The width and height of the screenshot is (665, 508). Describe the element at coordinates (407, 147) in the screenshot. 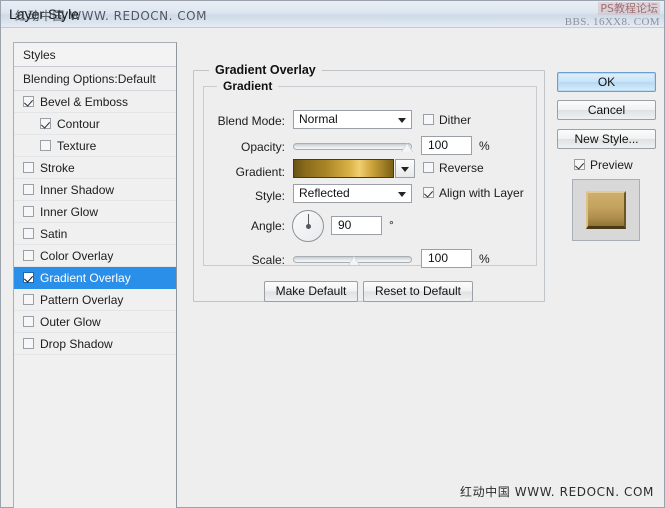

I see `opacity-slider-thumb` at that location.